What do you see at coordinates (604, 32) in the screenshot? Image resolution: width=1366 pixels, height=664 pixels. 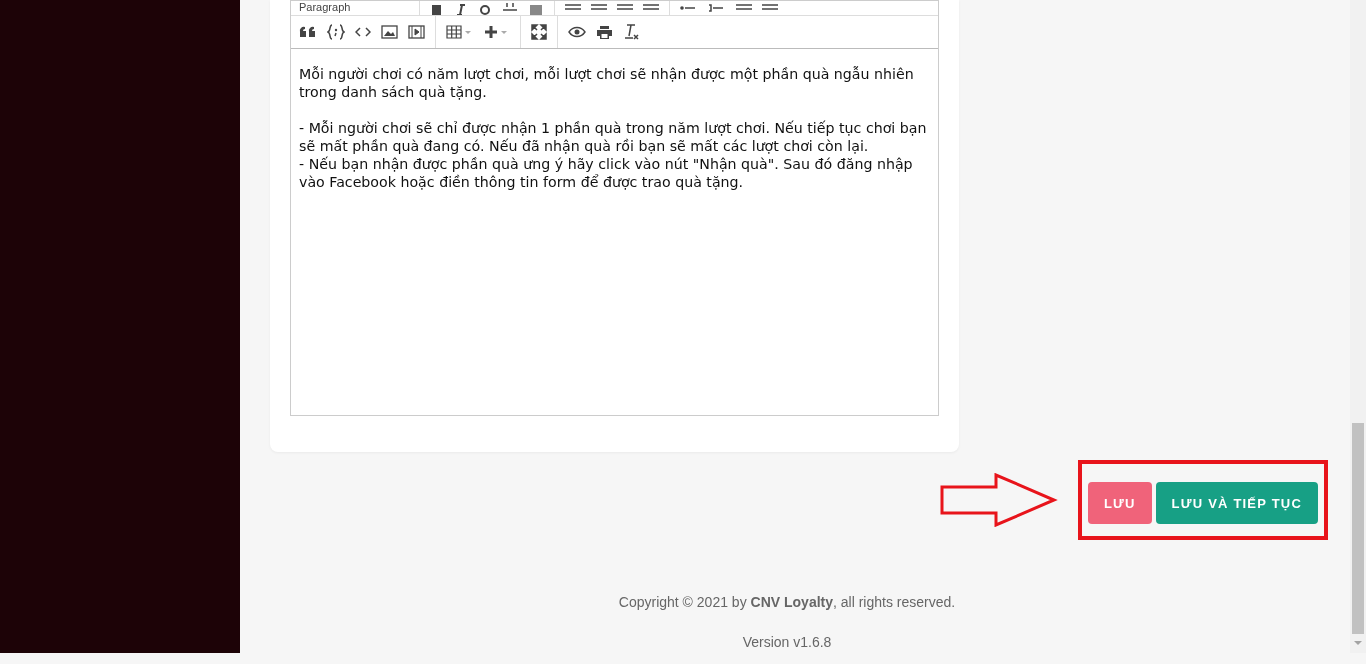 I see `print-icon` at bounding box center [604, 32].